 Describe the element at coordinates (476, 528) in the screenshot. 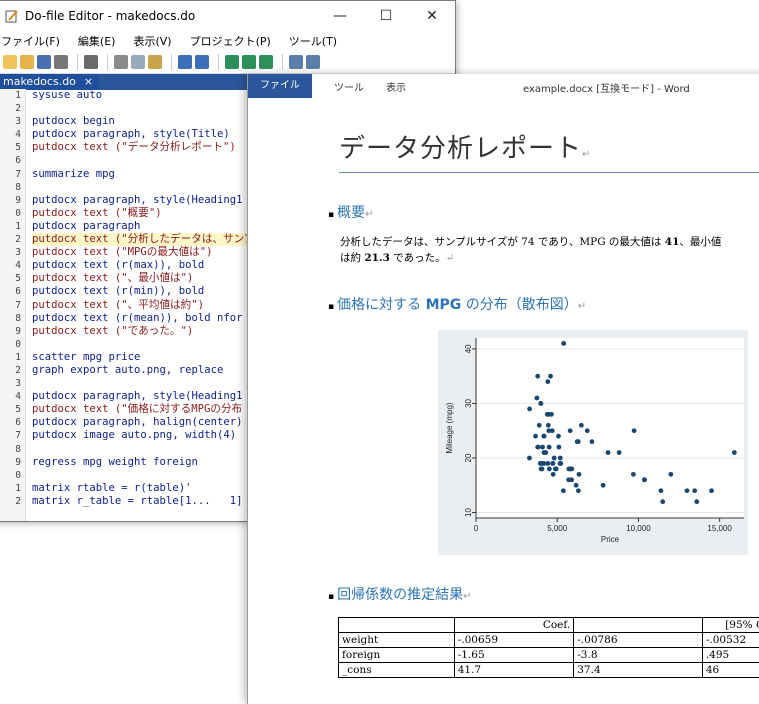

I see `x-tick-label: 0` at that location.